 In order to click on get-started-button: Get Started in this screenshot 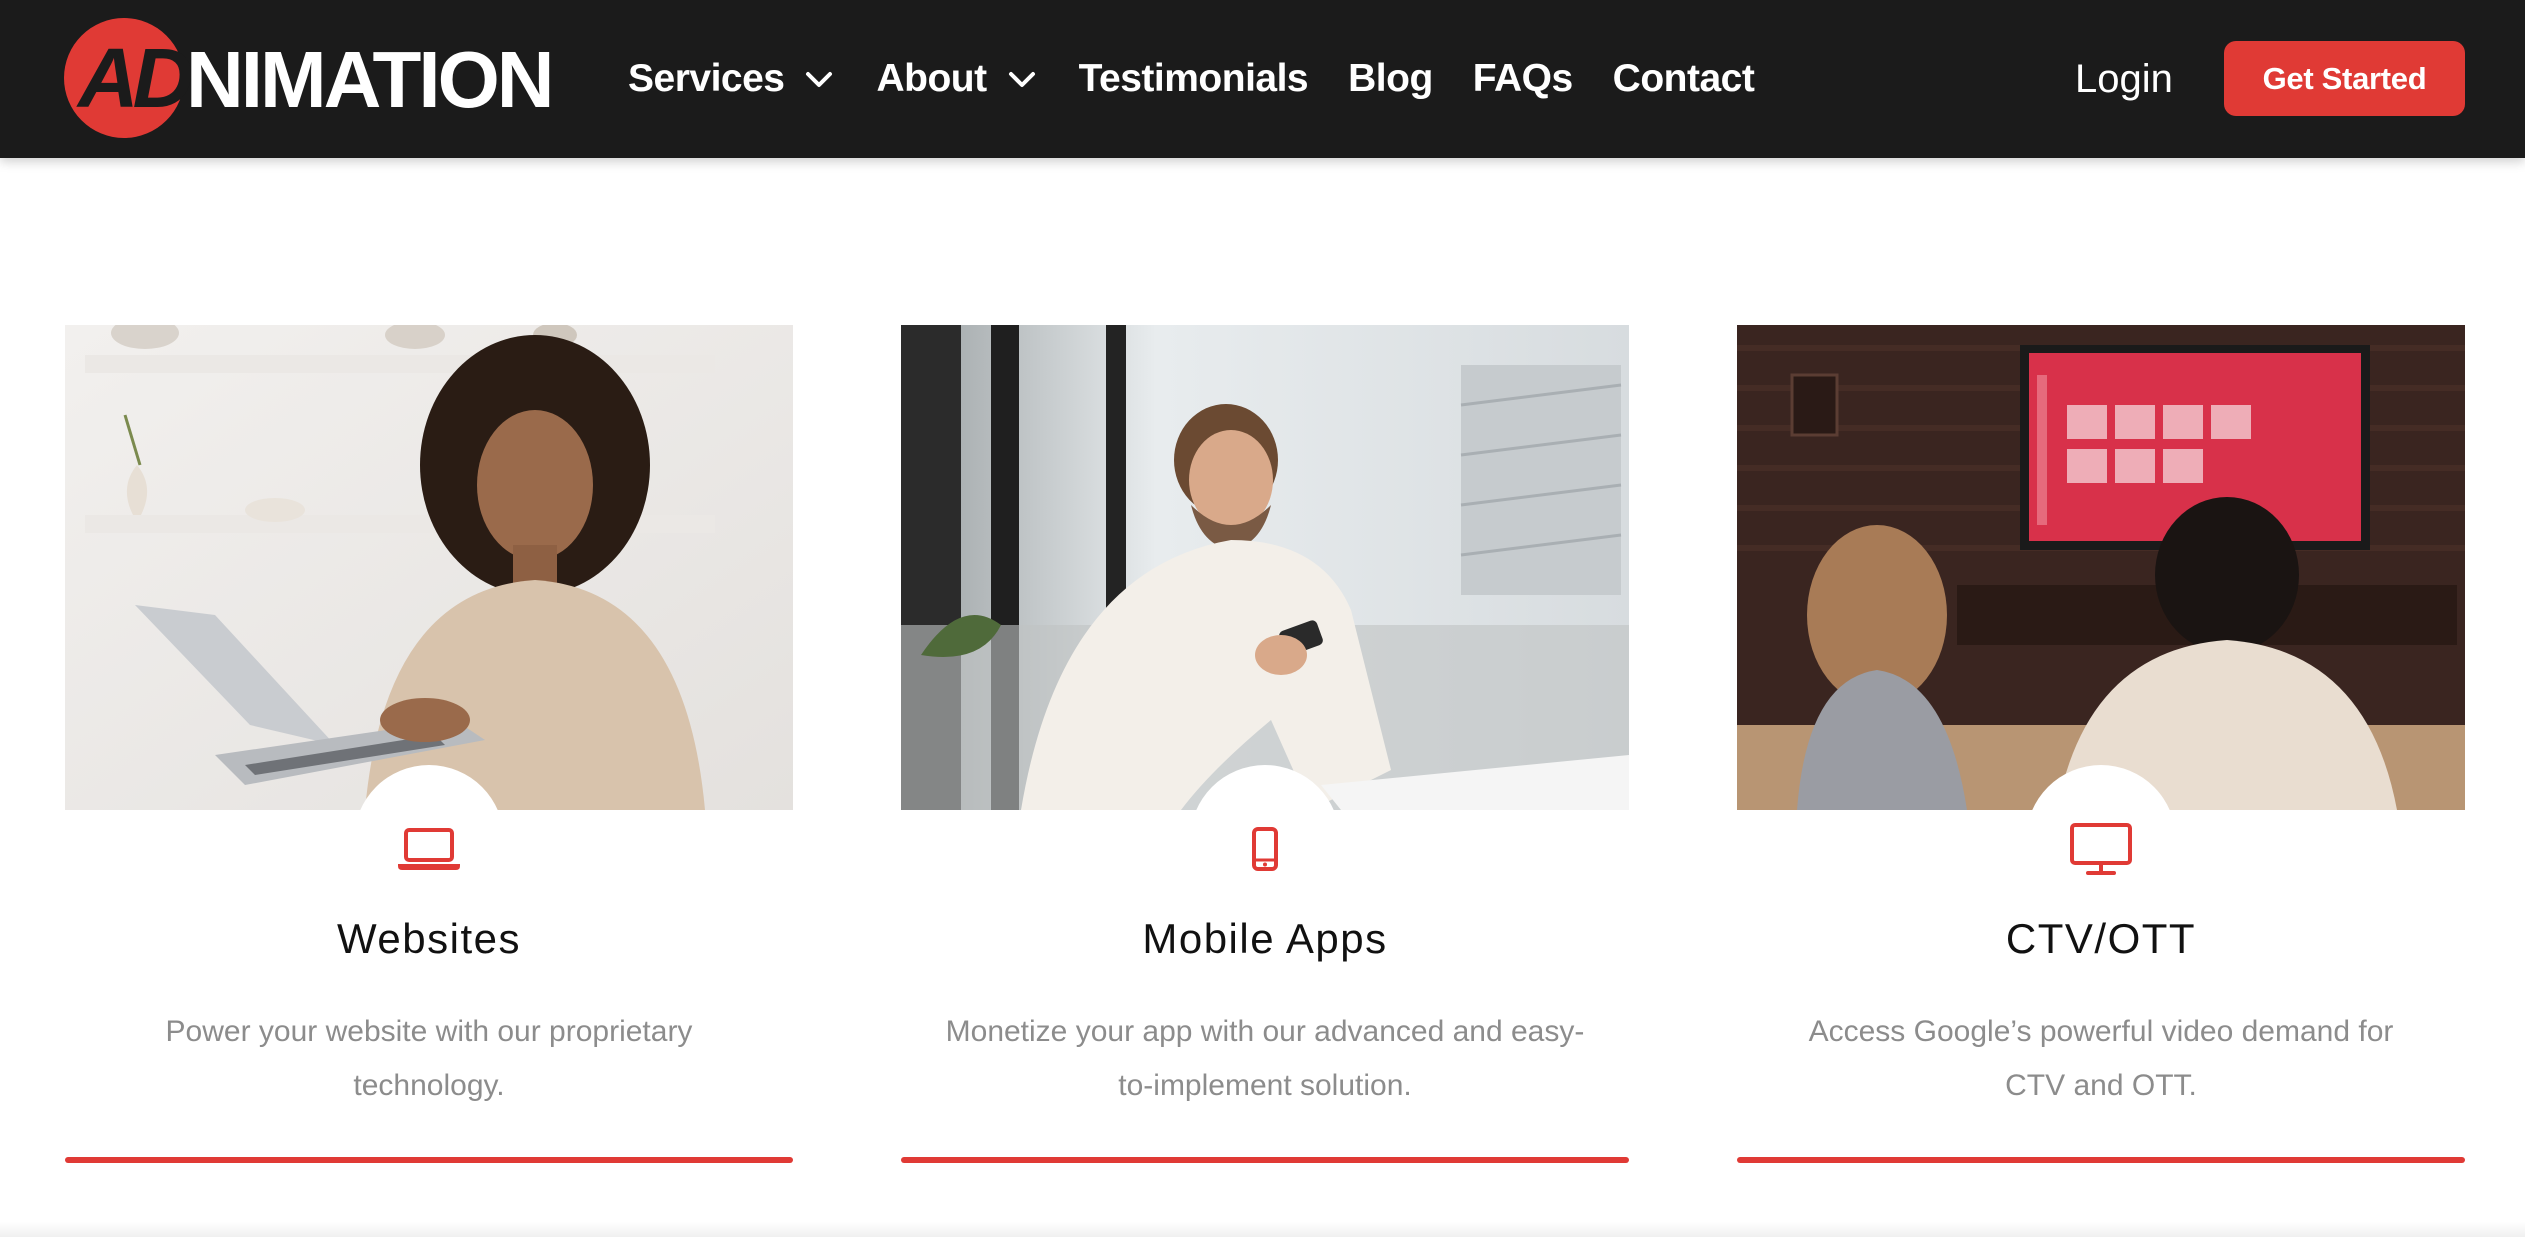, I will do `click(2344, 78)`.